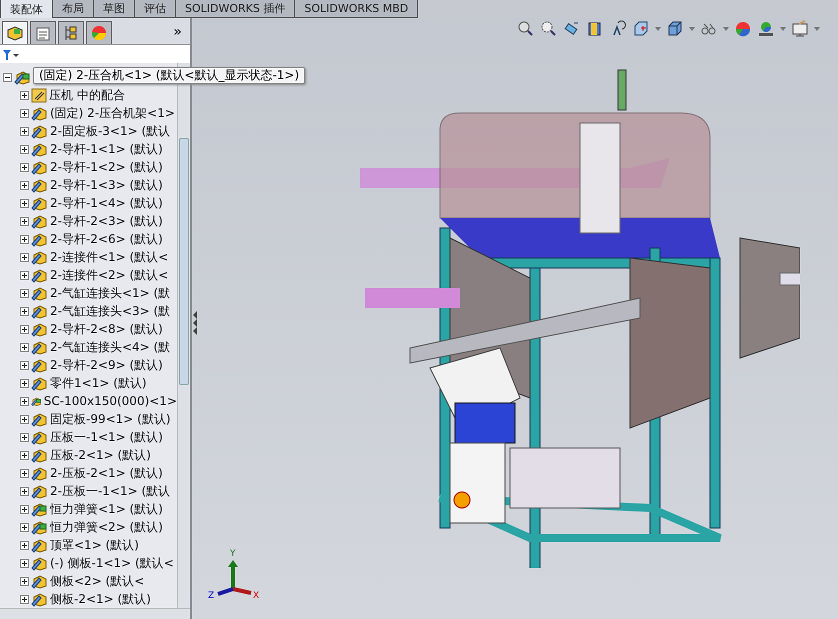 This screenshot has width=838, height=619. I want to click on more-tabs-button: », so click(177, 34).